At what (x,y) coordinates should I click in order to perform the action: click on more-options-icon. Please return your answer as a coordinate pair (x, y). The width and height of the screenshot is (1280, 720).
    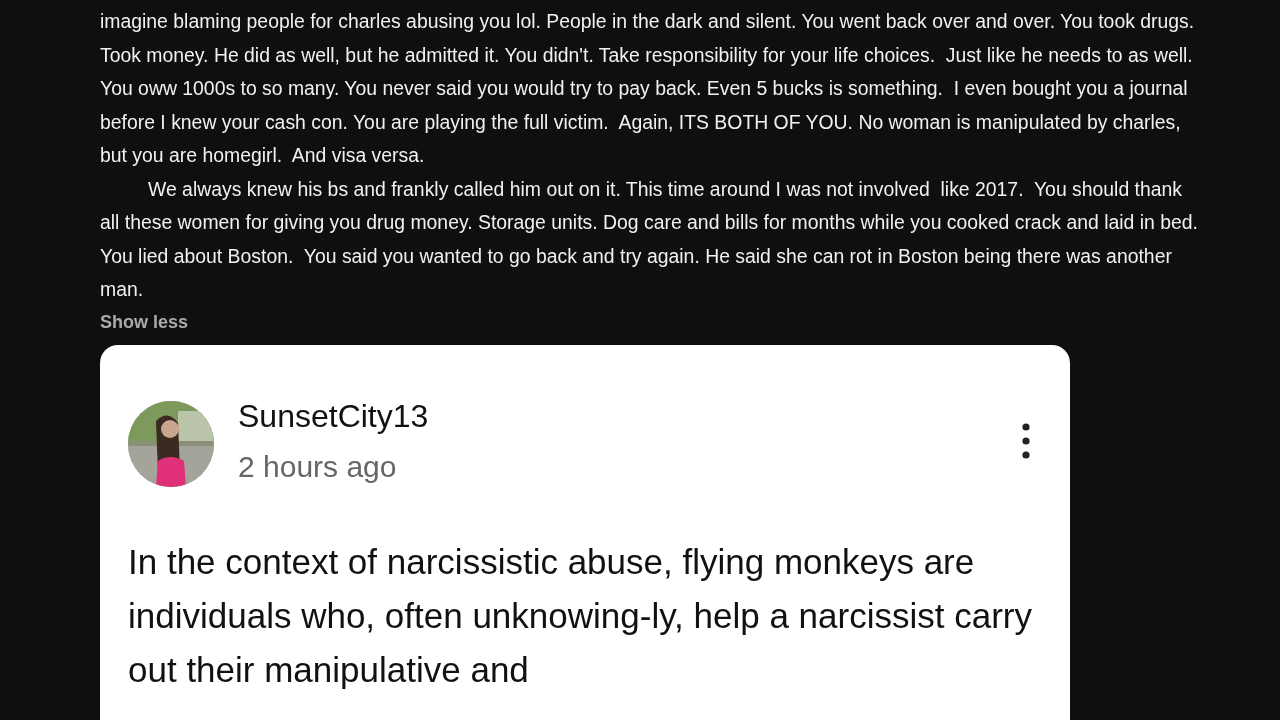
    Looking at the image, I should click on (1026, 440).